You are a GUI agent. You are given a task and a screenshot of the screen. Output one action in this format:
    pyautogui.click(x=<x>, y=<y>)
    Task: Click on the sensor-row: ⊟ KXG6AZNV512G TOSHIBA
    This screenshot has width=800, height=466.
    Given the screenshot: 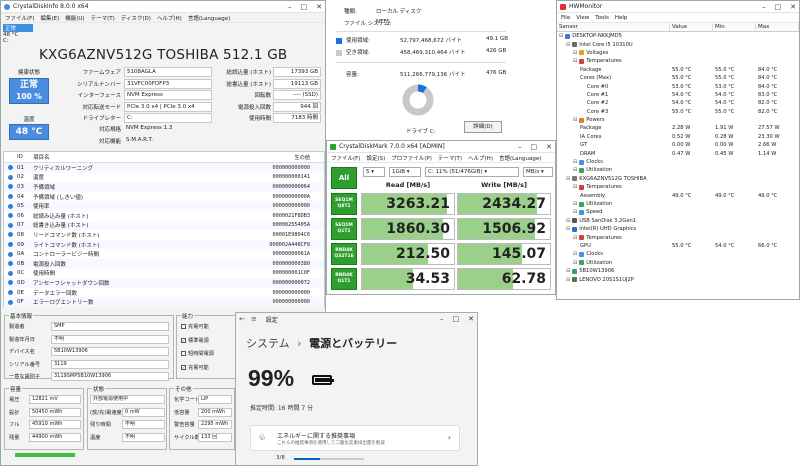 What is the action you would take?
    pyautogui.click(x=678, y=179)
    